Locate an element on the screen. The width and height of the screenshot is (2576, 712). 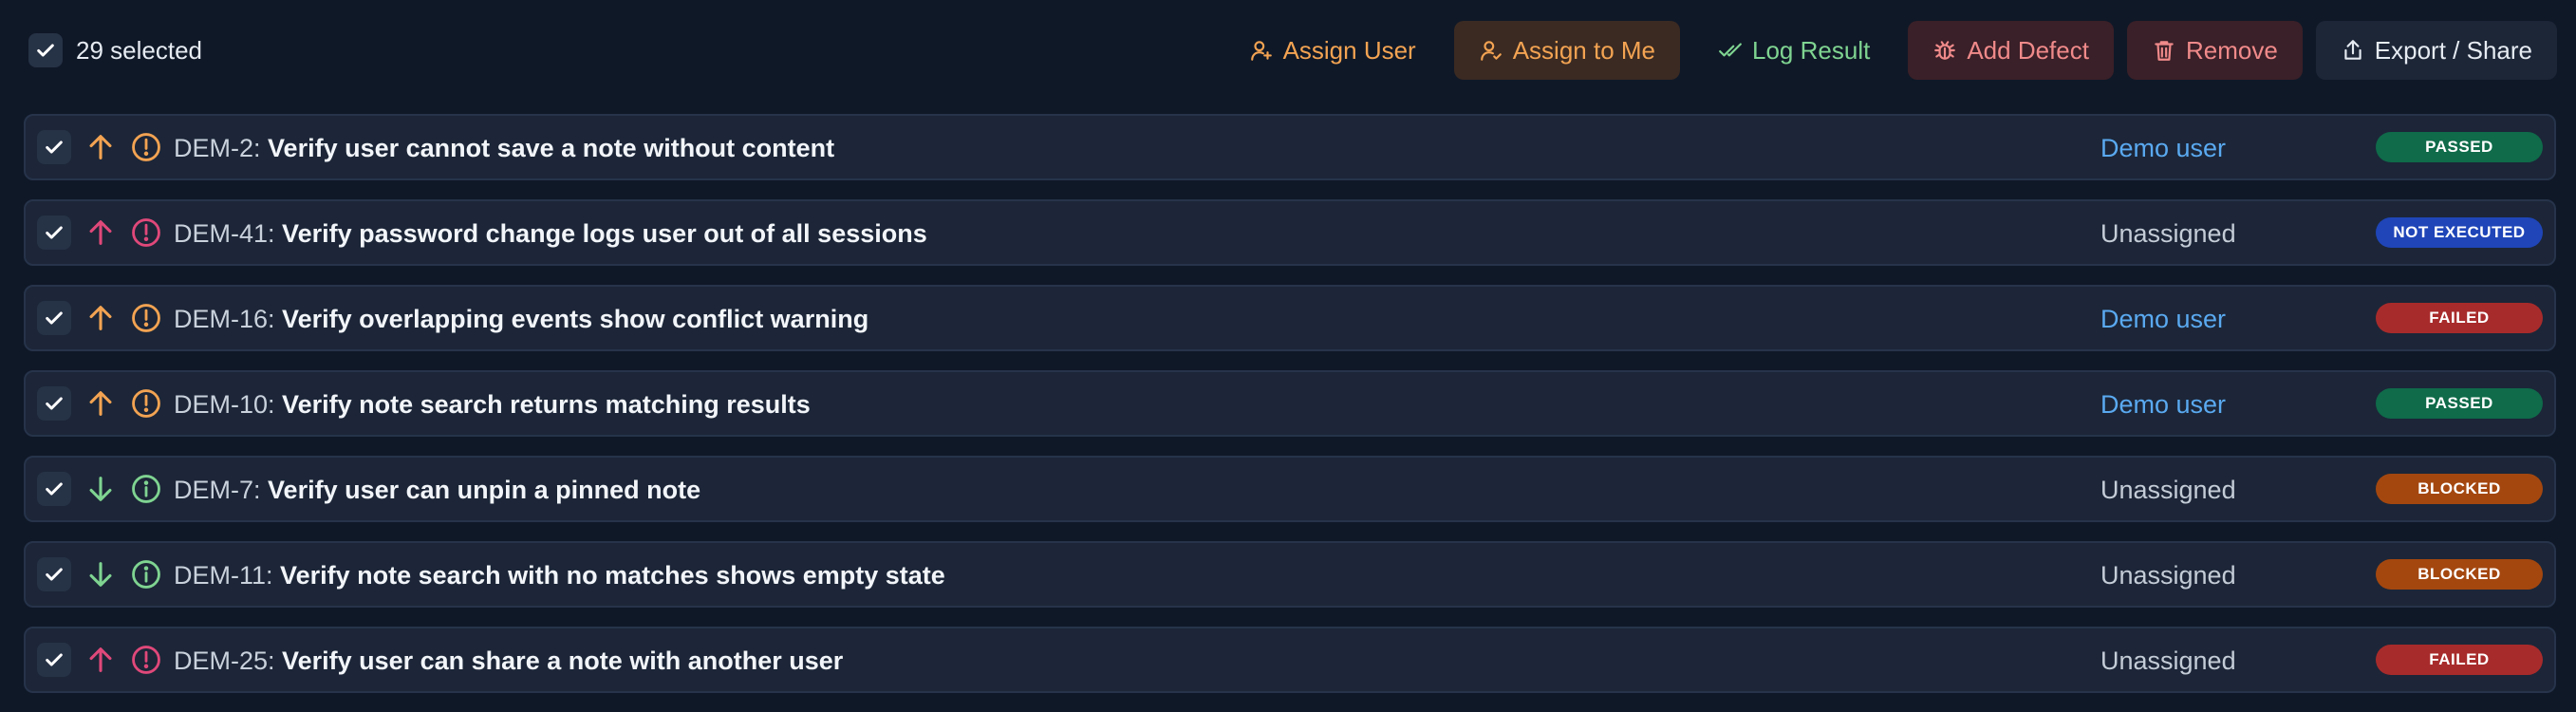
user-plus-icon is located at coordinates (1261, 51).